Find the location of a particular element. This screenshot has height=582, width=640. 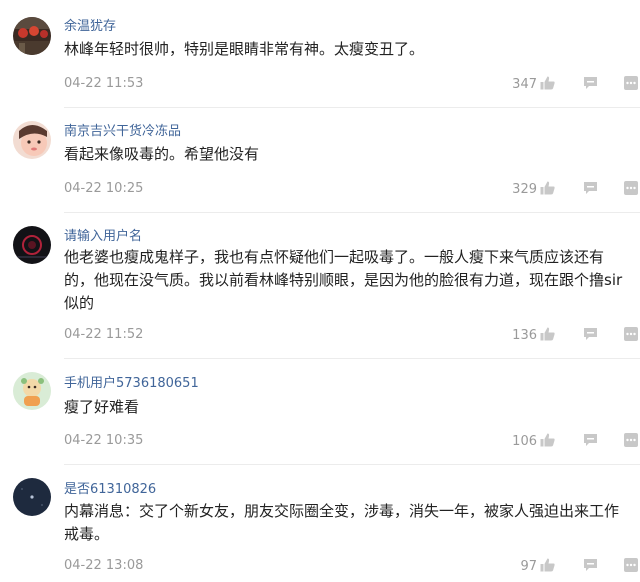

comment-username: 手机用户5736180651 is located at coordinates (131, 381).